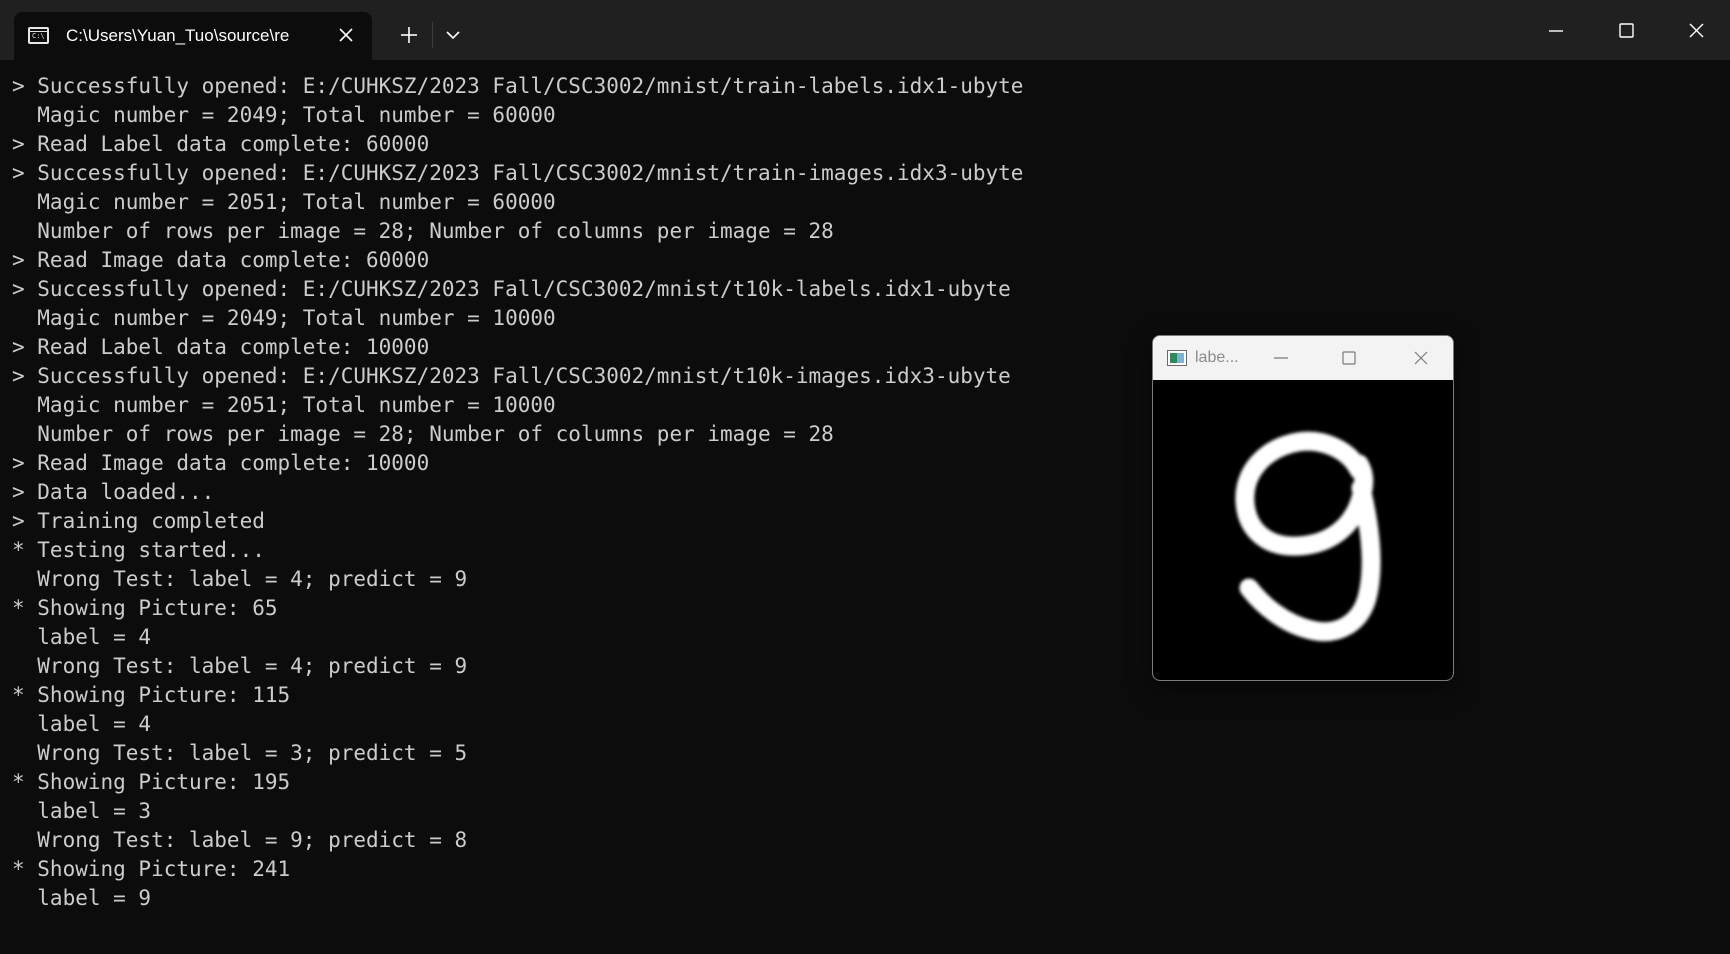  What do you see at coordinates (221, 144) in the screenshot?
I see `terminal-line: > Read Label data complete: 60000` at bounding box center [221, 144].